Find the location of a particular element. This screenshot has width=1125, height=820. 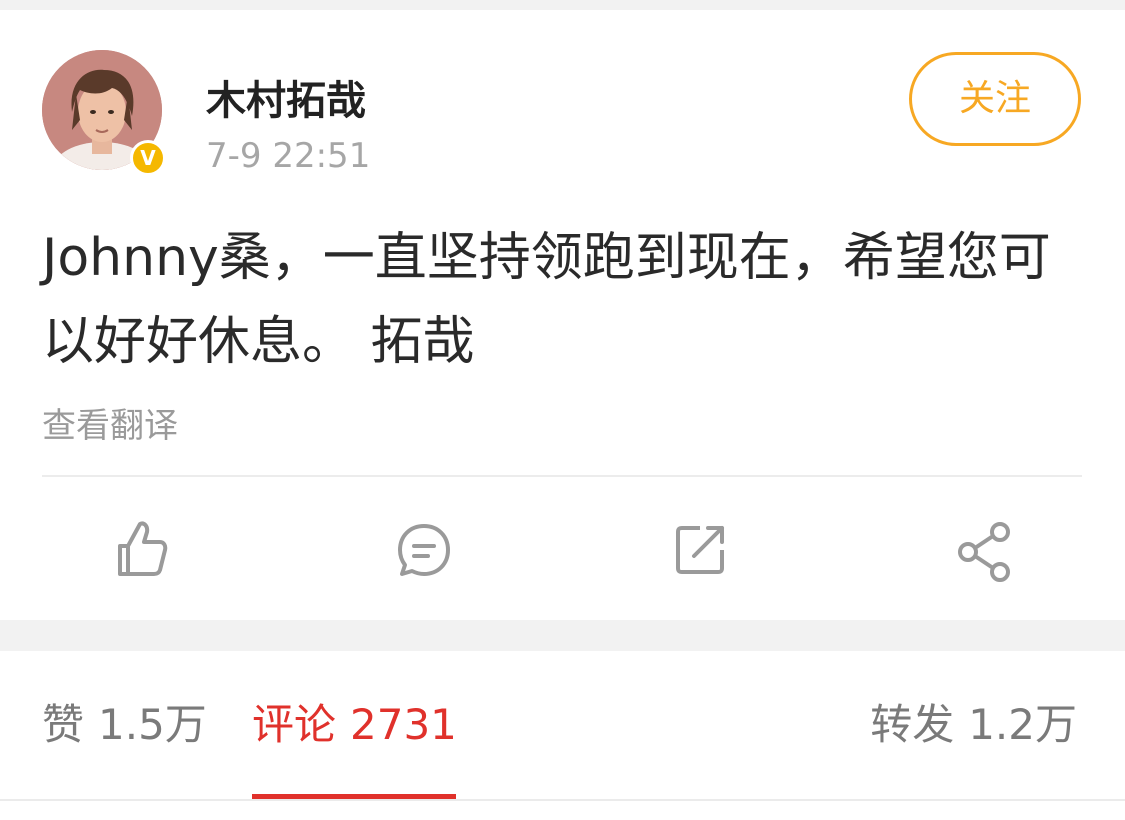

tab-reposts-label: 转发 is located at coordinates (912, 724).